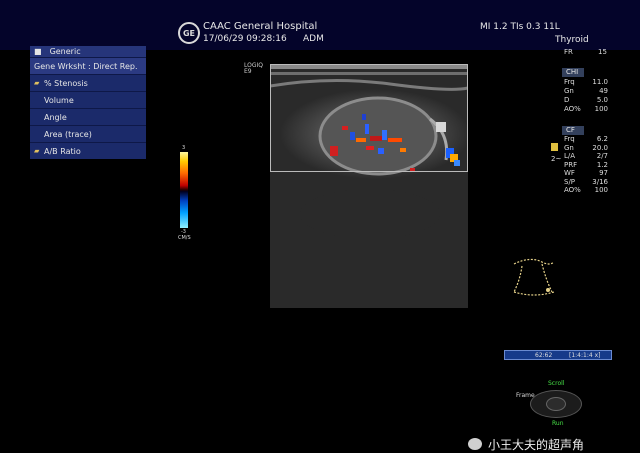  I want to click on color-scale-top: 3, so click(184, 148).